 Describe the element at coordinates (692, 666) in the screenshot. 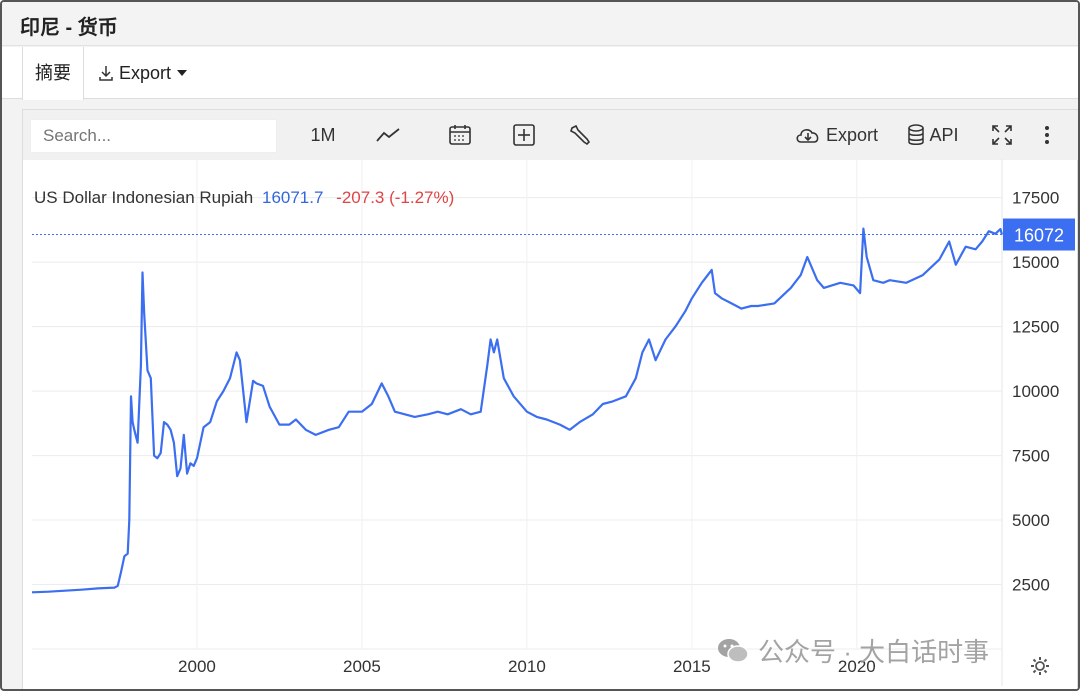

I see `x-tick-label: 2015` at that location.